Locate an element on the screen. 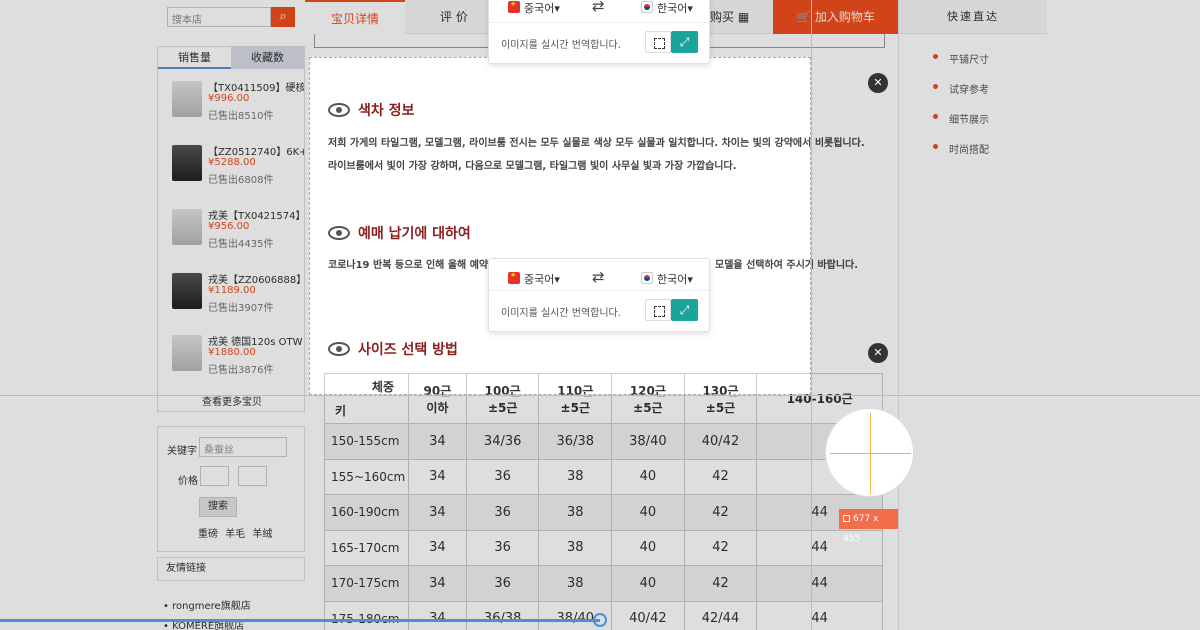  list-item: 戎美【ZZ0606888】 ¥1189.00 已售出3907件 is located at coordinates (236, 297).